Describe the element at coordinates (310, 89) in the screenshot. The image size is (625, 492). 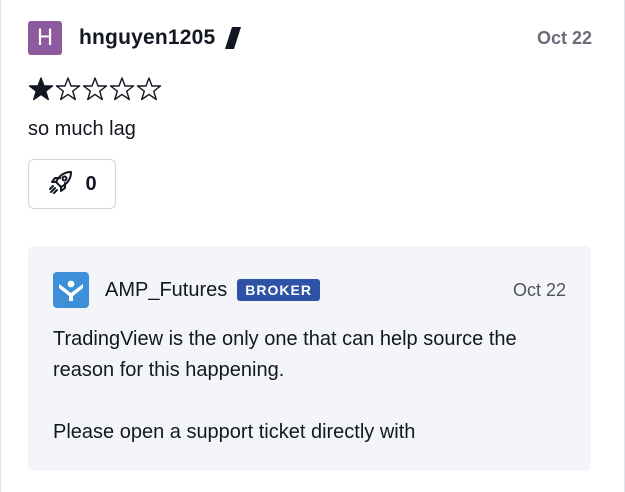
I see `star-rating` at that location.